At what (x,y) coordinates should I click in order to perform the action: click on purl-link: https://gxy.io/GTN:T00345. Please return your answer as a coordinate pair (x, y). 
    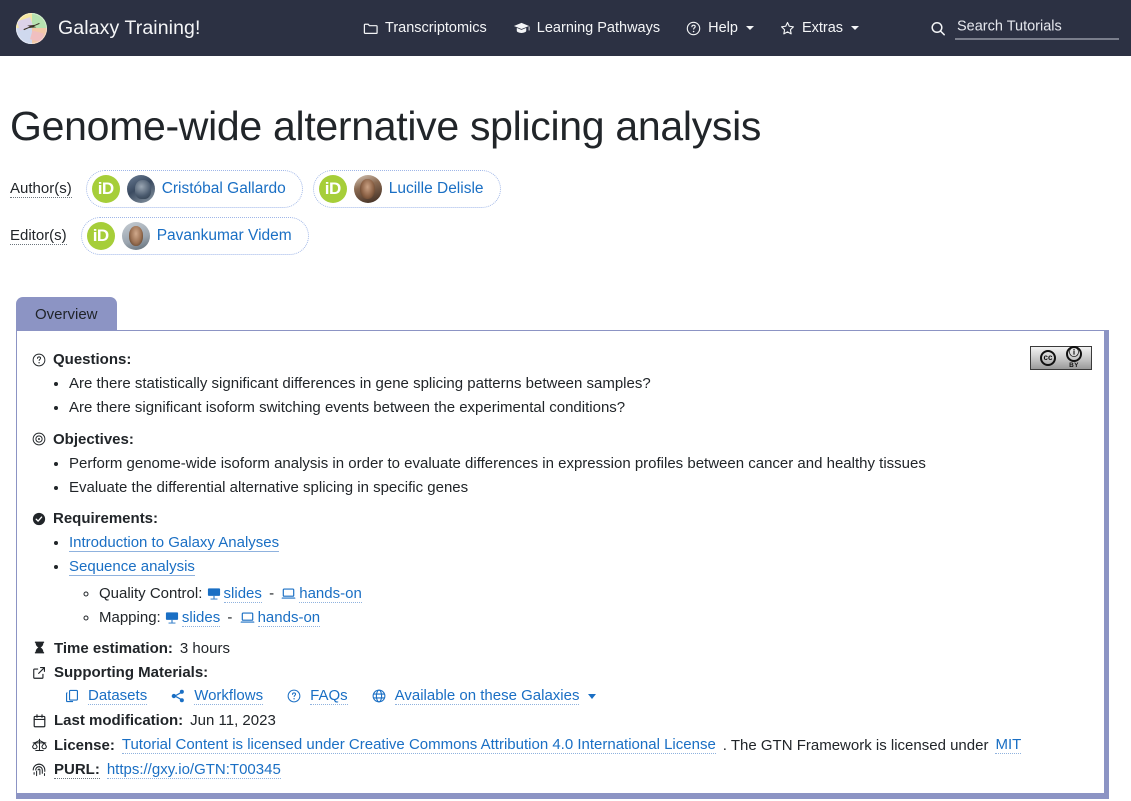
    Looking at the image, I should click on (193, 770).